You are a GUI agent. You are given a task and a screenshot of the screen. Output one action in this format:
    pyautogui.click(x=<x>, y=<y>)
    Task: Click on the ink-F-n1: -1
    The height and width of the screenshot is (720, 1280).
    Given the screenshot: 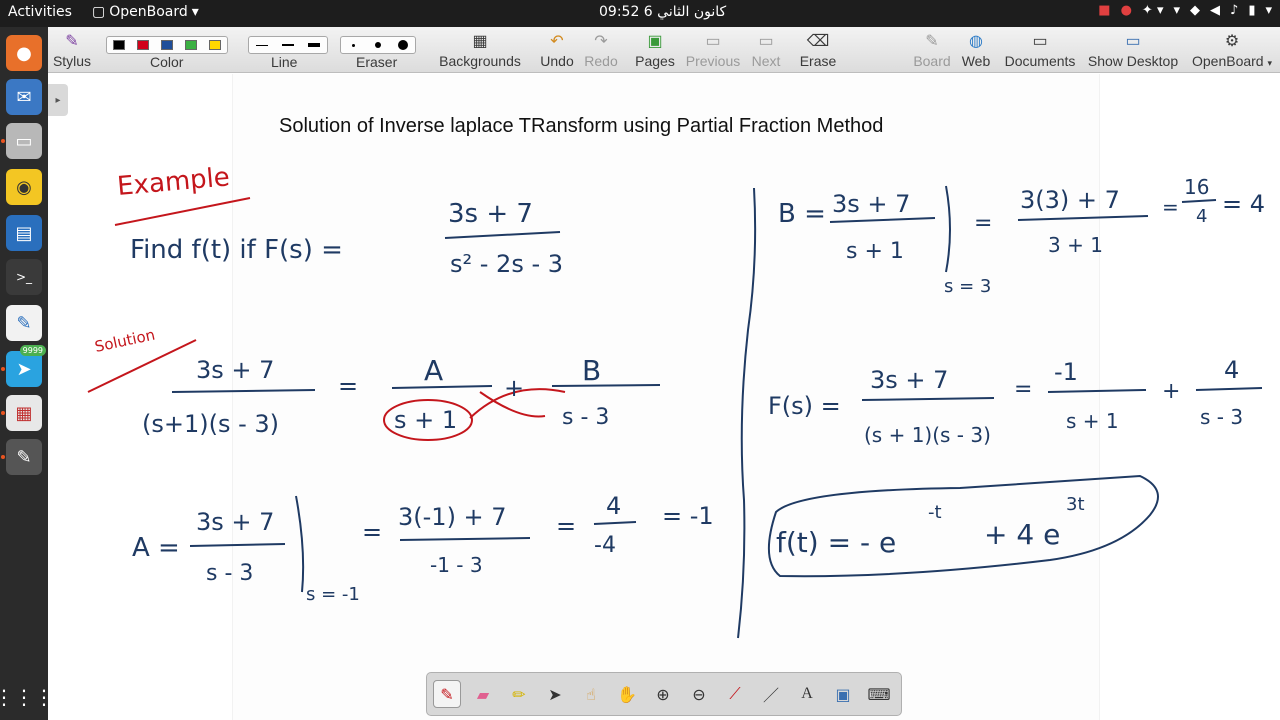 What is the action you would take?
    pyautogui.click(x=1066, y=372)
    